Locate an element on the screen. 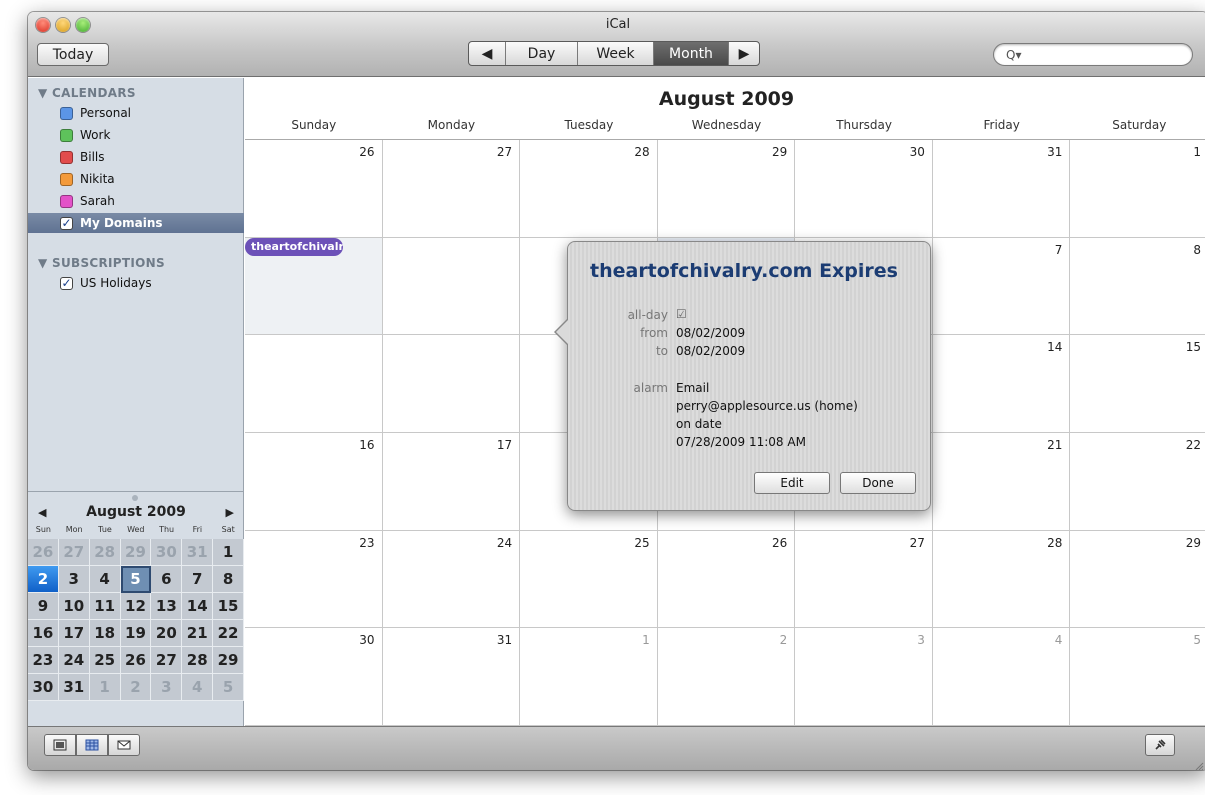 The image size is (1205, 795). day-cell: 4 is located at coordinates (1001, 677).